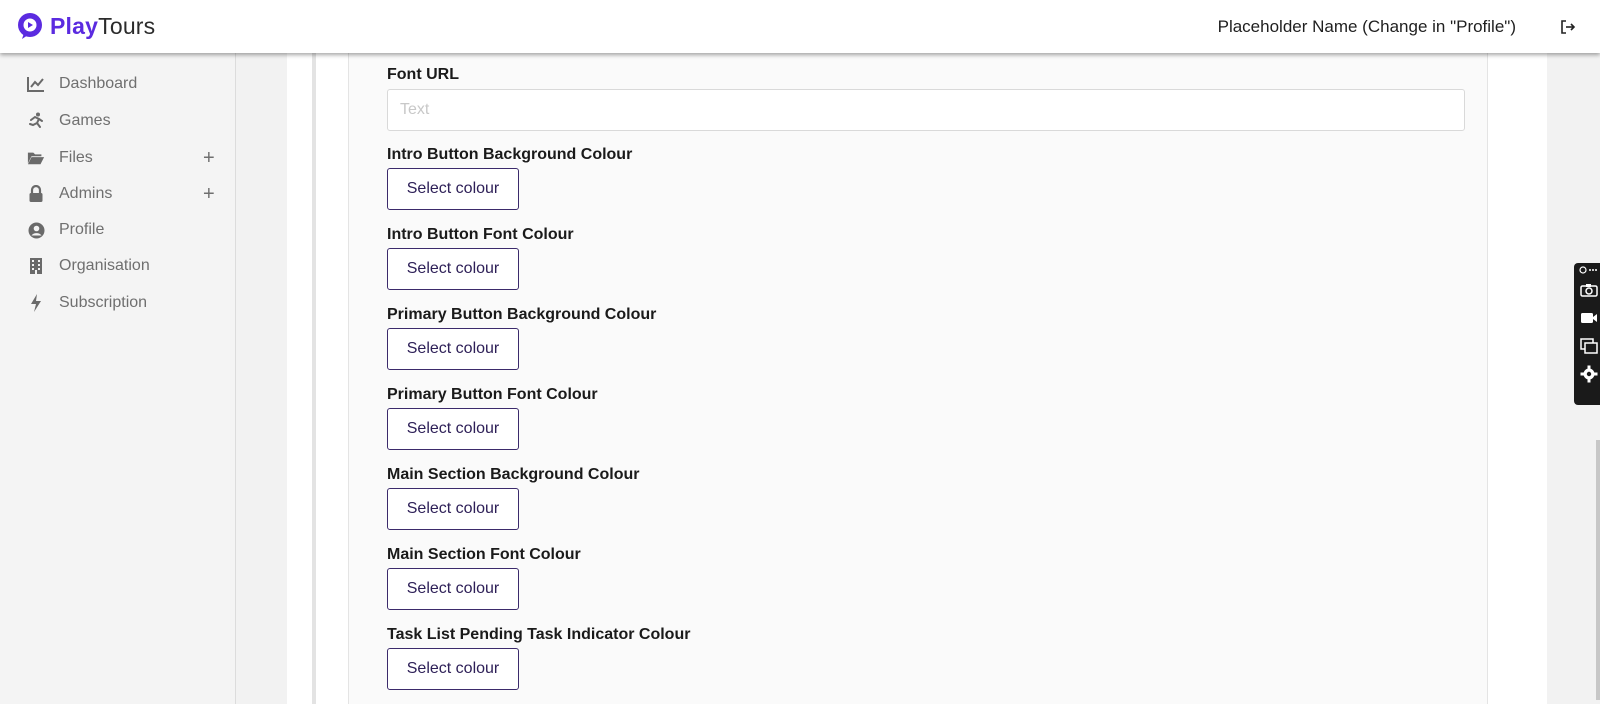 This screenshot has width=1600, height=704. What do you see at coordinates (36, 266) in the screenshot?
I see `building-icon` at bounding box center [36, 266].